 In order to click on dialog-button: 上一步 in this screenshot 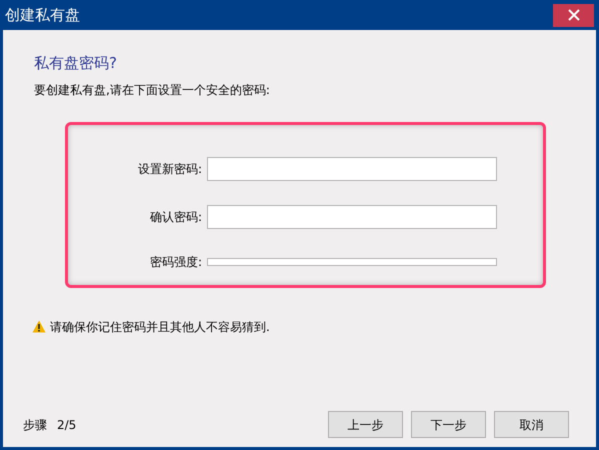, I will do `click(365, 424)`.